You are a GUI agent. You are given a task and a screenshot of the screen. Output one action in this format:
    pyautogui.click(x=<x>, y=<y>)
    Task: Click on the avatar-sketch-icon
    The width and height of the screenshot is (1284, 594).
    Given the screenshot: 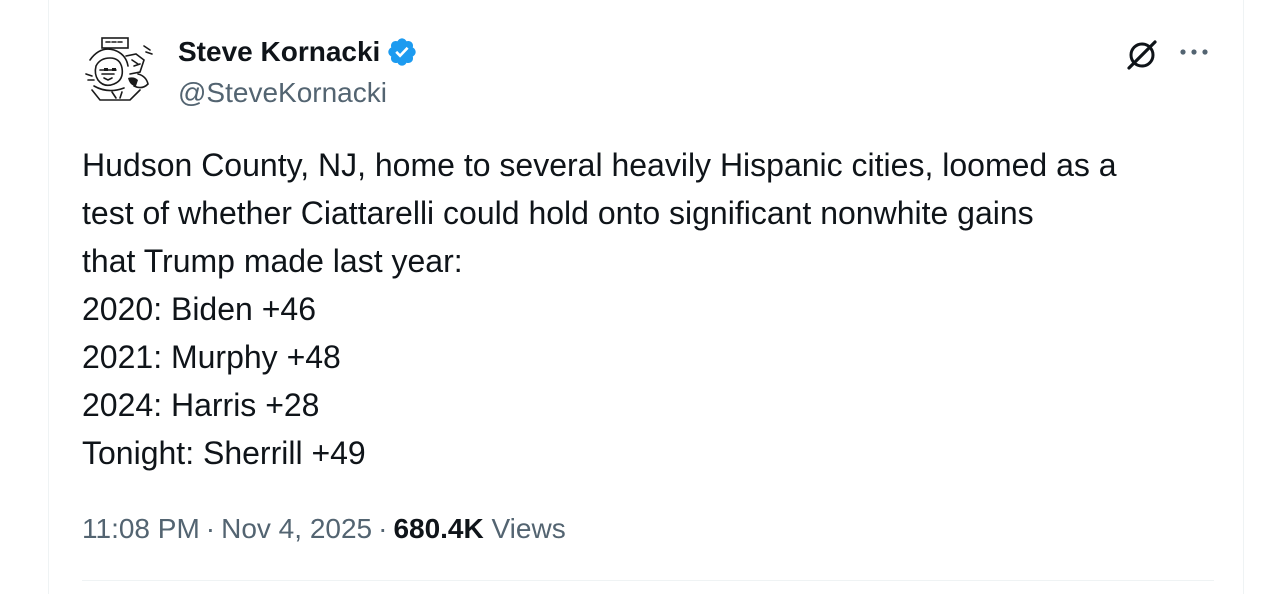 What is the action you would take?
    pyautogui.click(x=121, y=69)
    